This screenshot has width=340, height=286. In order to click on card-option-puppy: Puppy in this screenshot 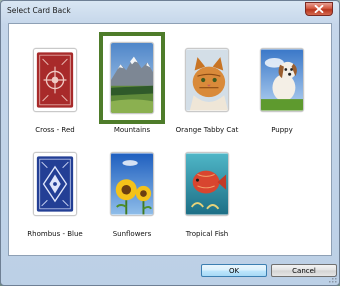, I will do `click(282, 90)`.